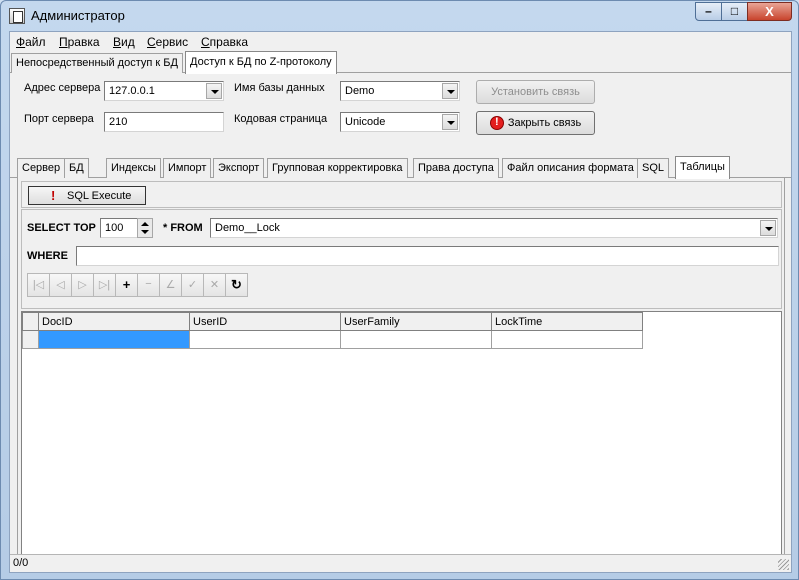  What do you see at coordinates (61, 228) in the screenshot?
I see `select-top-label: SELECT TOP` at bounding box center [61, 228].